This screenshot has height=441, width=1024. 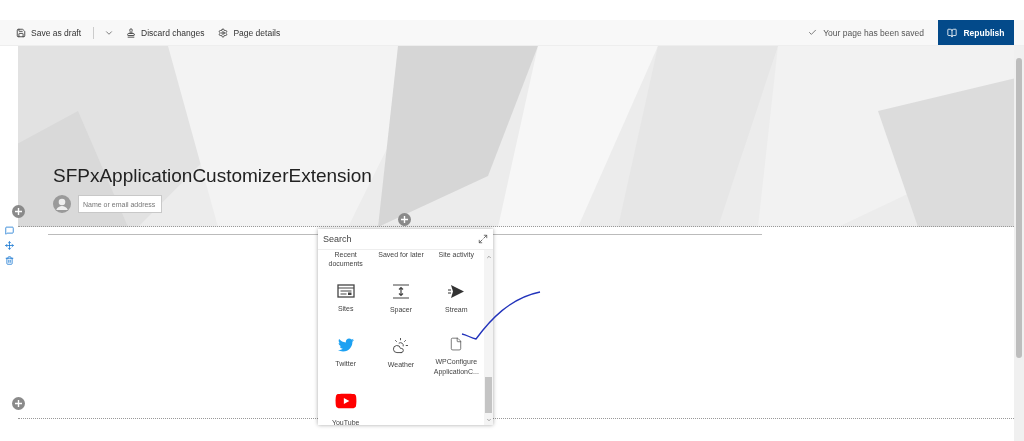 I want to click on picker-scrollbar, so click(x=488, y=337).